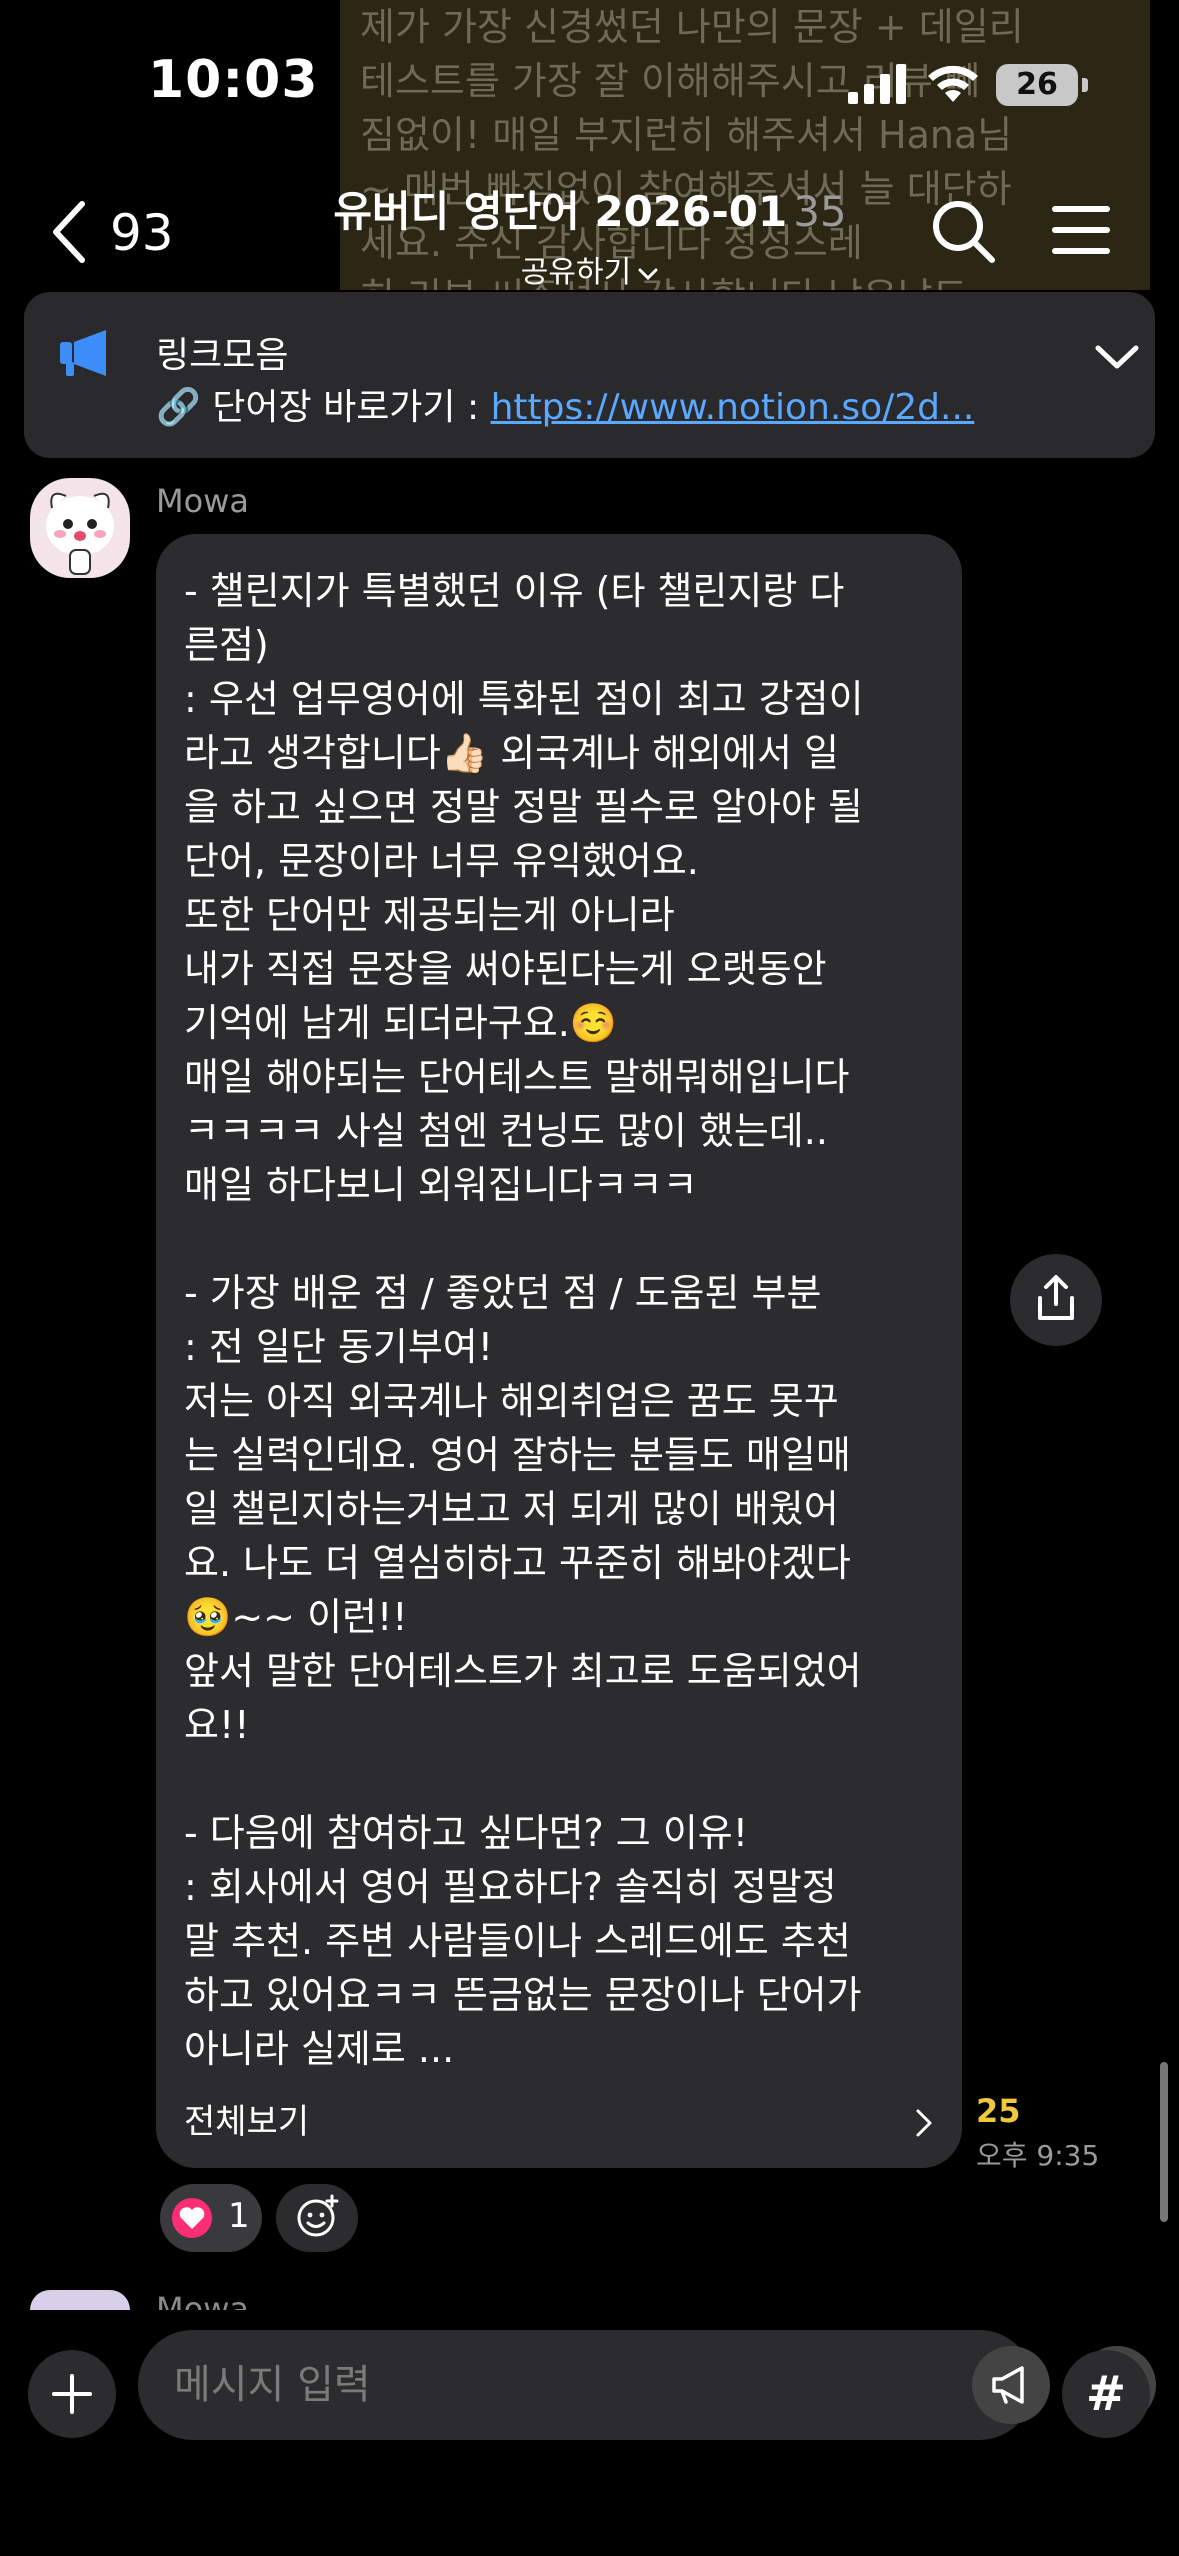 The width and height of the screenshot is (1179, 2556). I want to click on chat-title-area: 유버디 영단어 2026-01 35 공유하기, so click(590, 234).